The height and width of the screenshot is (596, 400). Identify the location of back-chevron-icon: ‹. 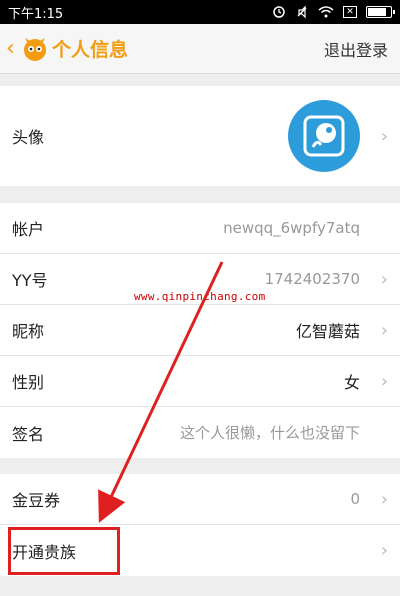
(13, 48).